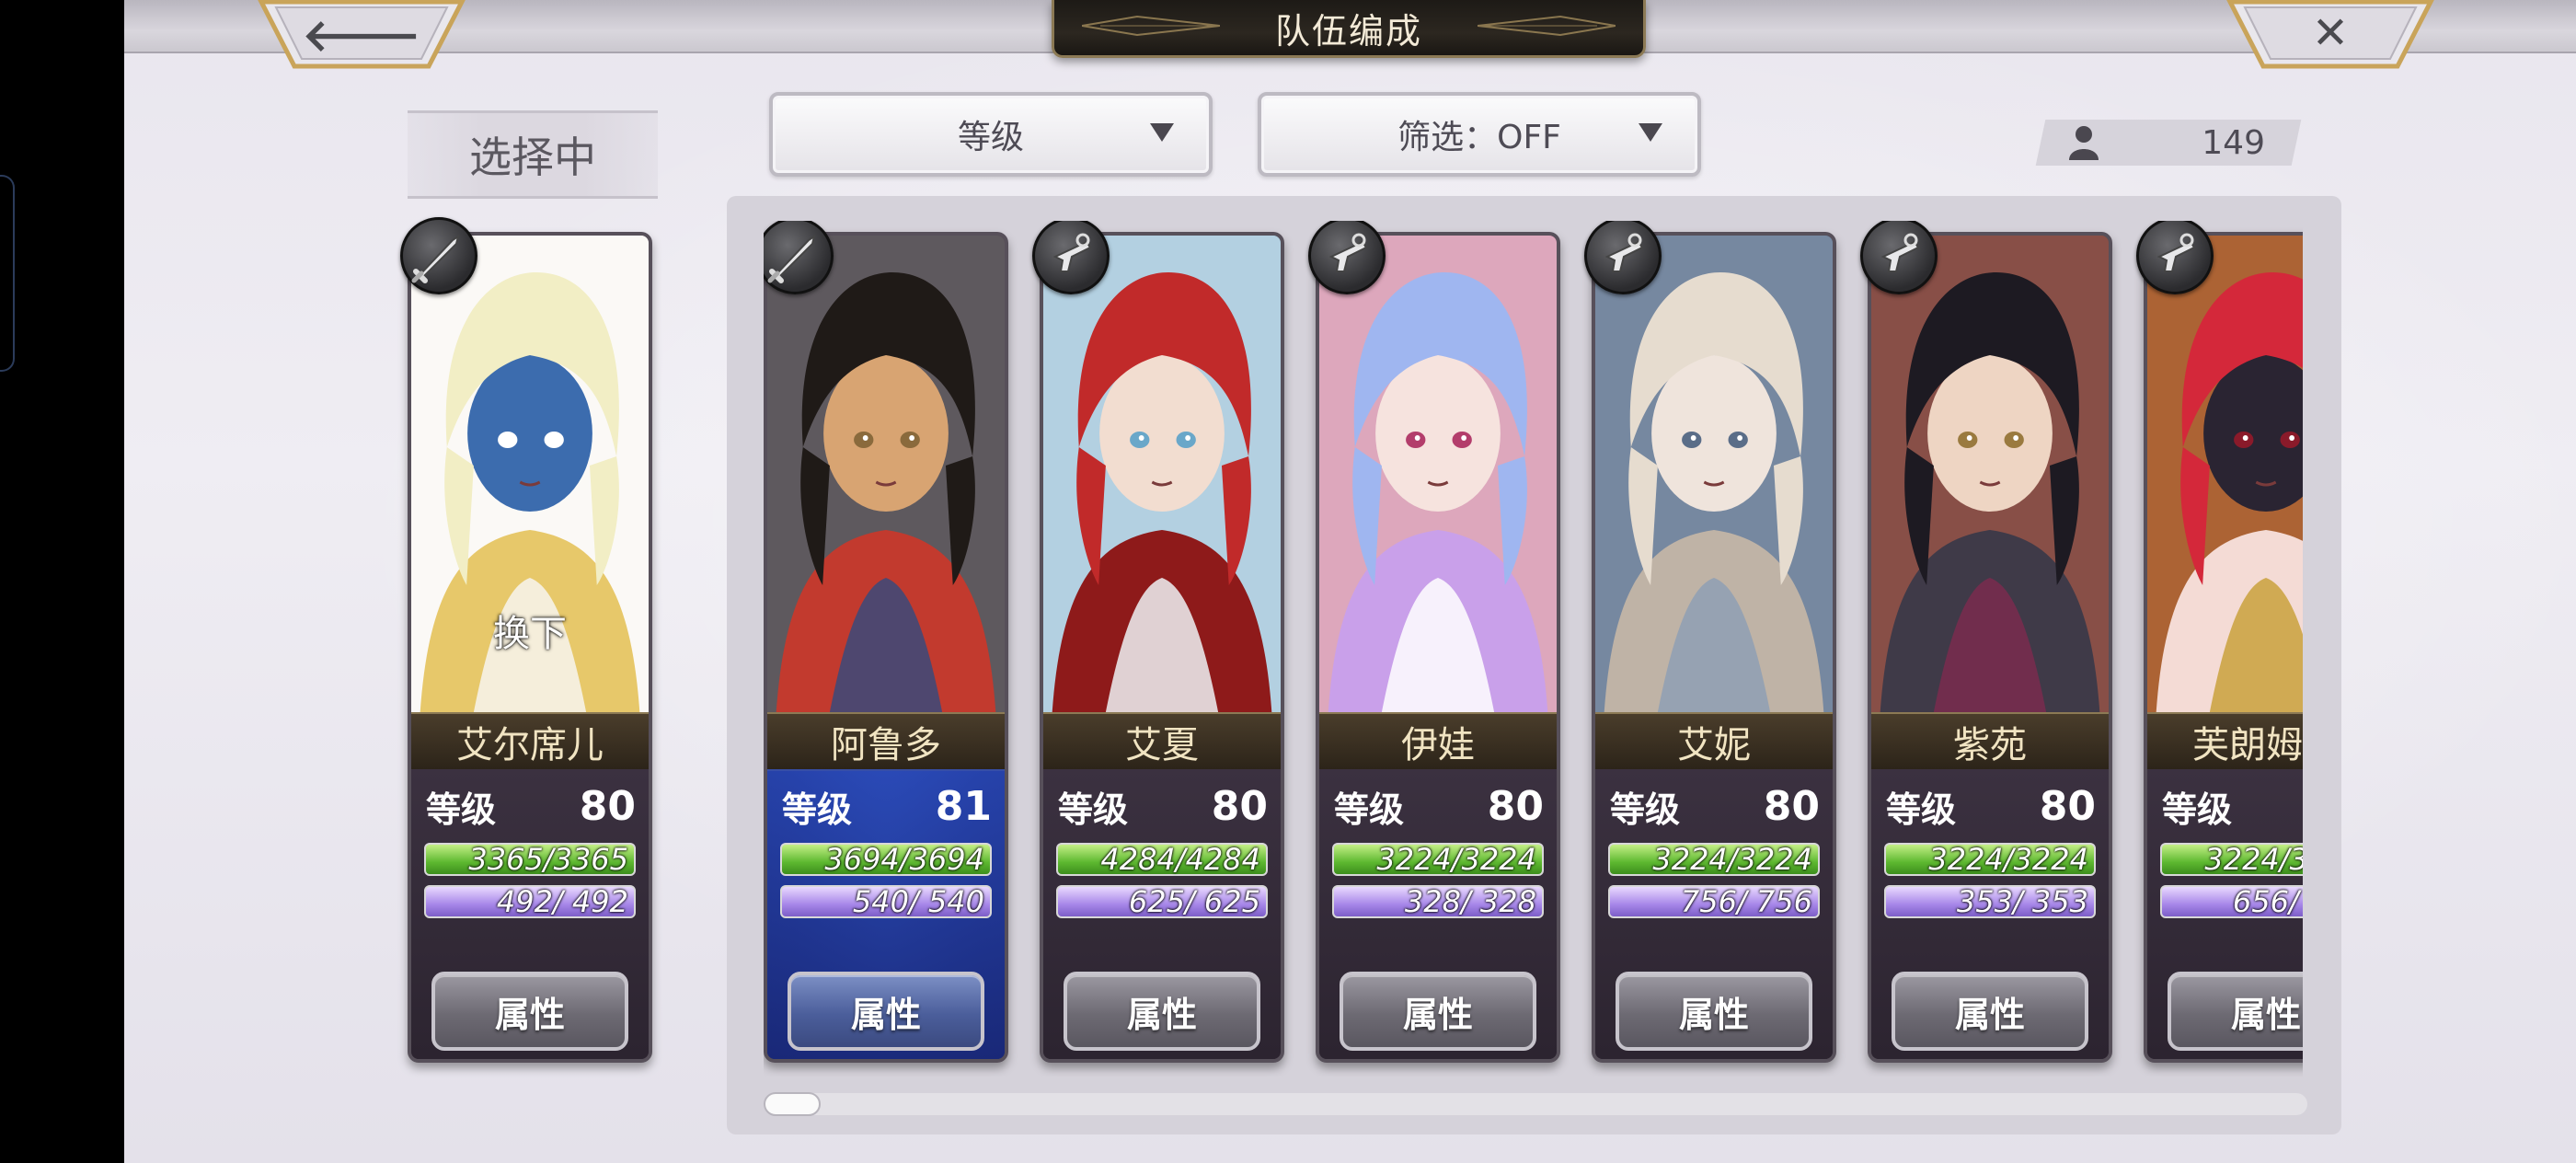 The width and height of the screenshot is (2576, 1163). What do you see at coordinates (530, 634) in the screenshot?
I see `swap-out-label: 换下` at bounding box center [530, 634].